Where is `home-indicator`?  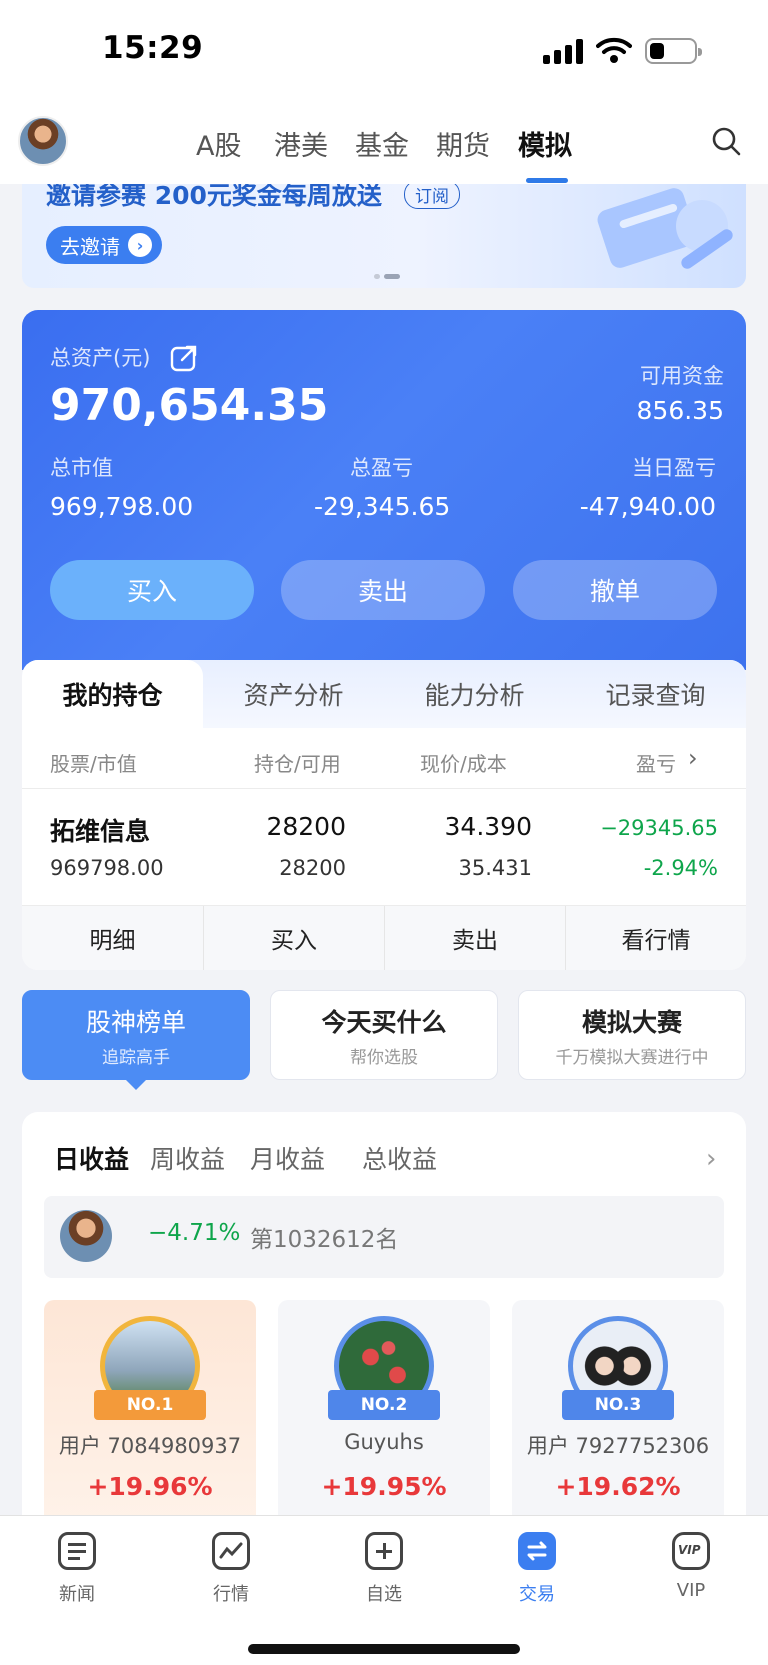
home-indicator is located at coordinates (384, 1649).